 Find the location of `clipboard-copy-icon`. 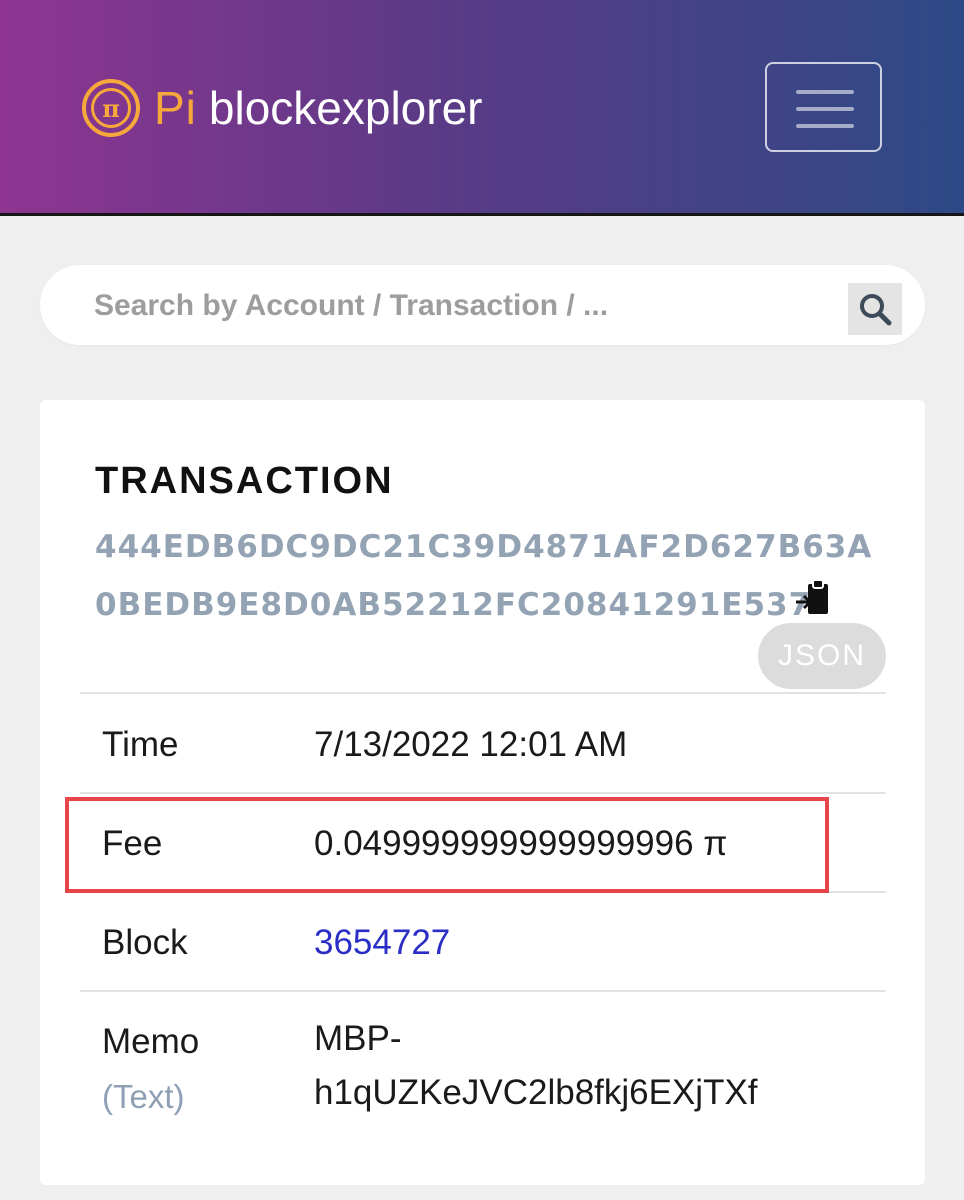

clipboard-copy-icon is located at coordinates (813, 598).